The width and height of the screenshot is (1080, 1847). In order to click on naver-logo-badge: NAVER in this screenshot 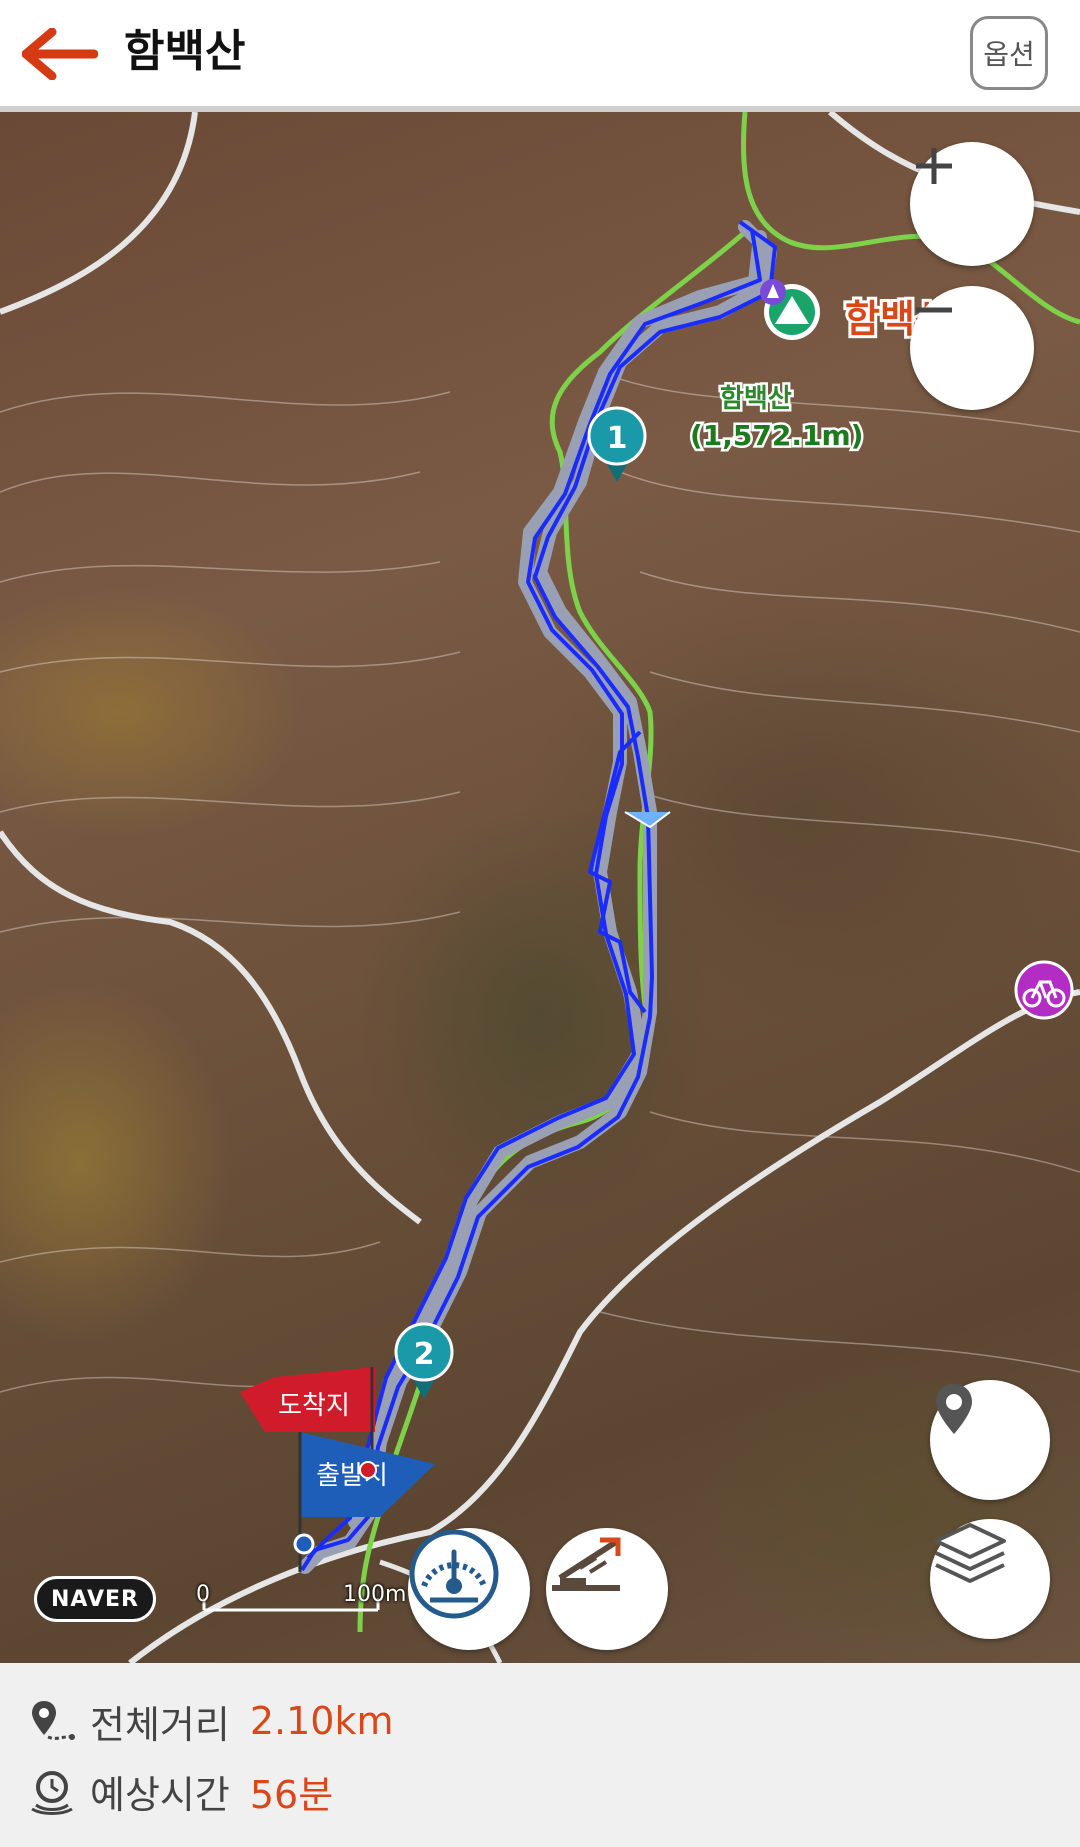, I will do `click(95, 1599)`.